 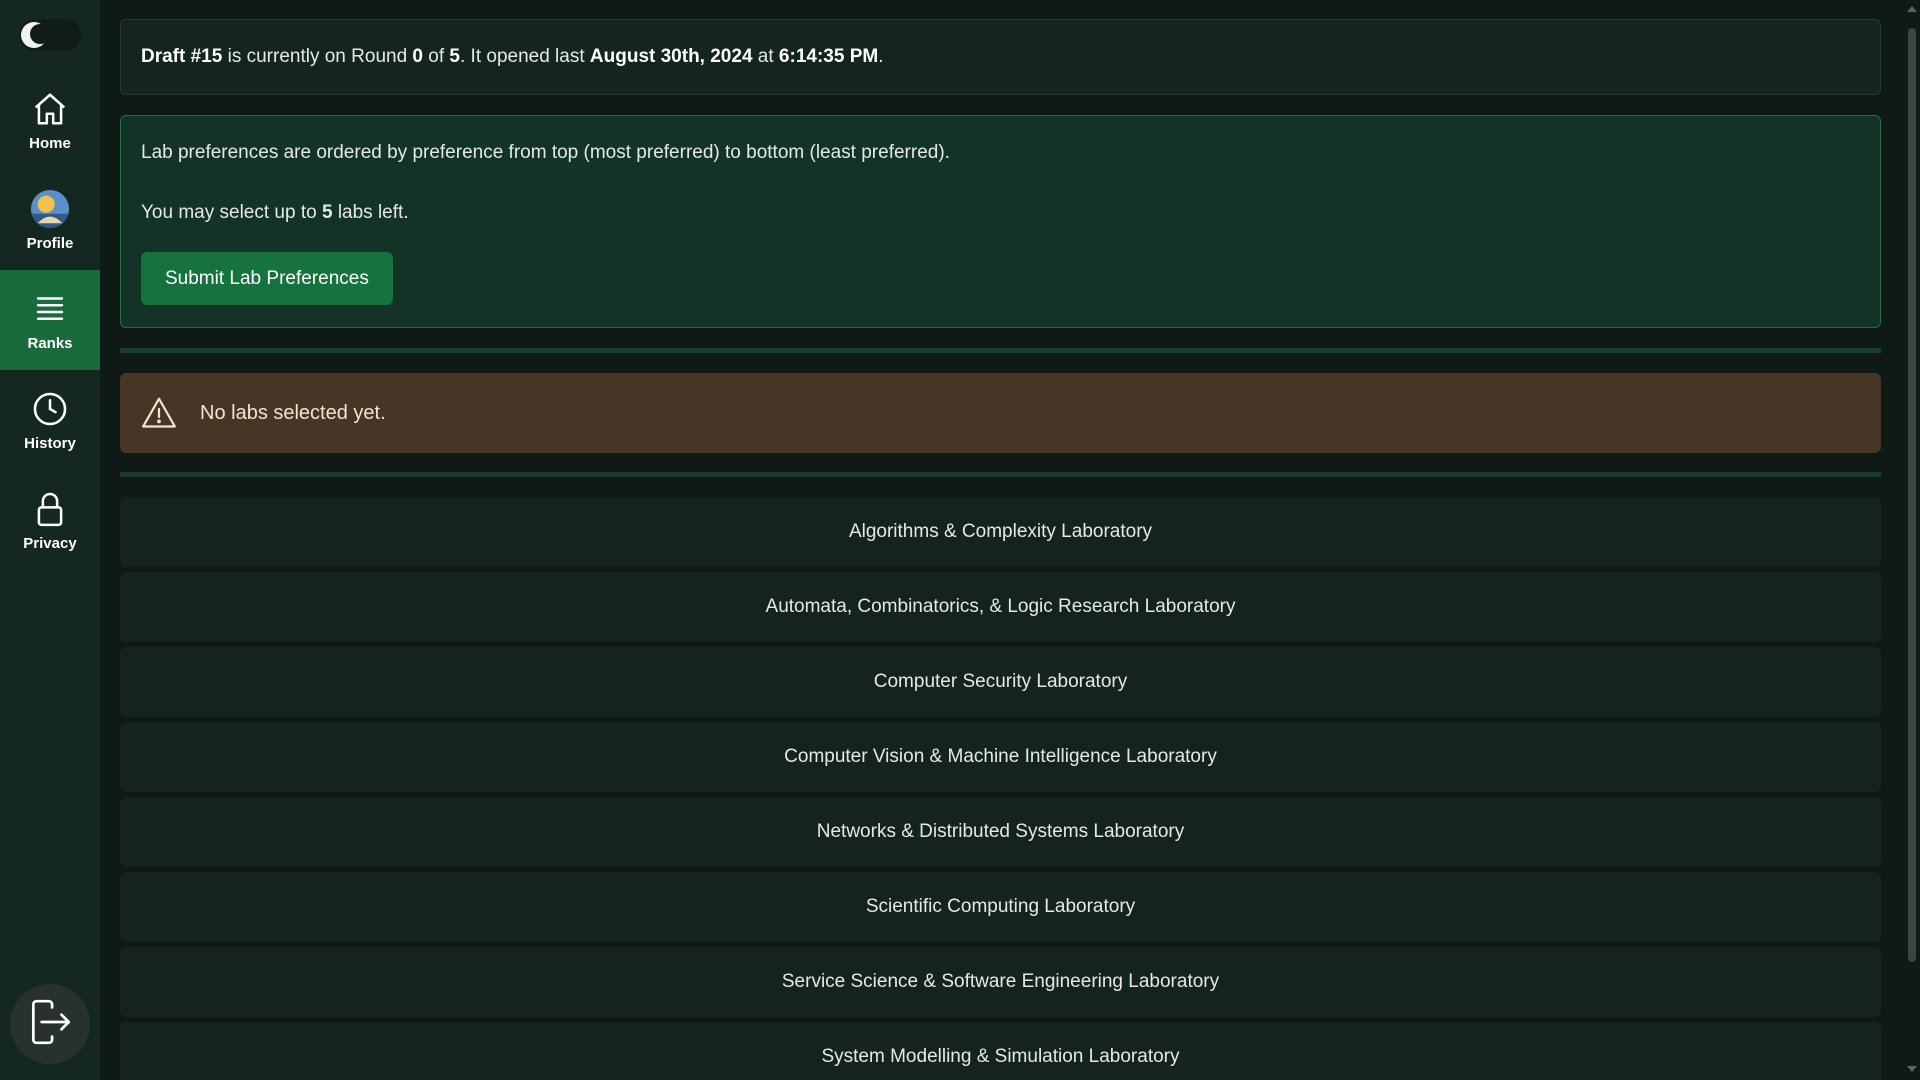 What do you see at coordinates (35, 35) in the screenshot?
I see `moon-icon` at bounding box center [35, 35].